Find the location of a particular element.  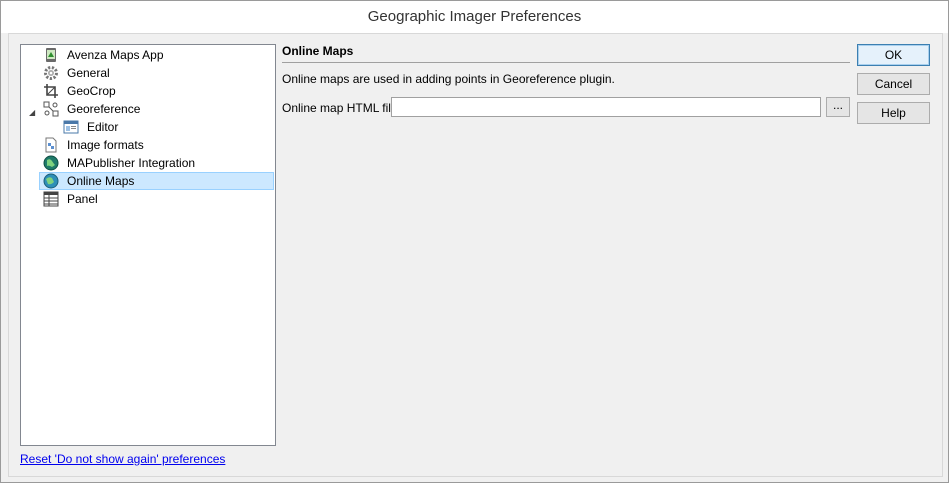

html-file-label: Online map HTML file: is located at coordinates (341, 108).